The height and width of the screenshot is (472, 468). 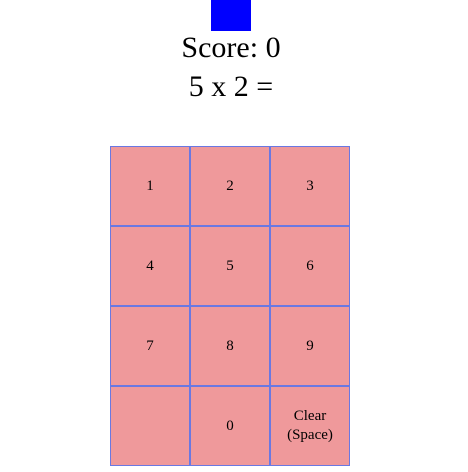 What do you see at coordinates (150, 346) in the screenshot?
I see `key-7: 7` at bounding box center [150, 346].